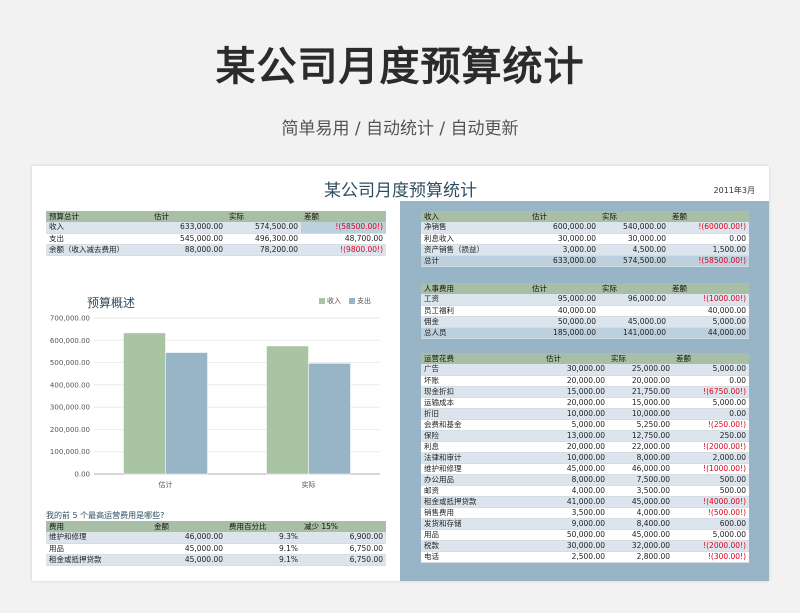 The height and width of the screenshot is (613, 800). What do you see at coordinates (482, 381) in the screenshot?
I see `table-cell: 坏账` at bounding box center [482, 381].